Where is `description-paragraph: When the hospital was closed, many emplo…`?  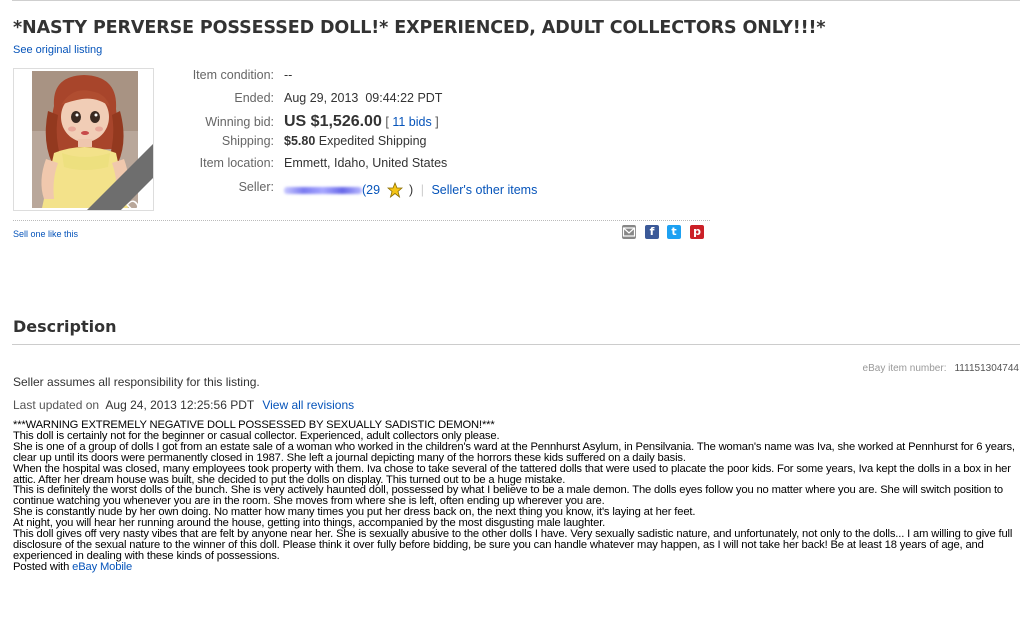
description-paragraph: When the hospital was closed, many emplo… is located at coordinates (512, 474).